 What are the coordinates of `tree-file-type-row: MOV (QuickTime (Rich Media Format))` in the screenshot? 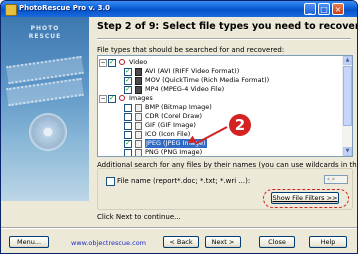 It's located at (220, 80).